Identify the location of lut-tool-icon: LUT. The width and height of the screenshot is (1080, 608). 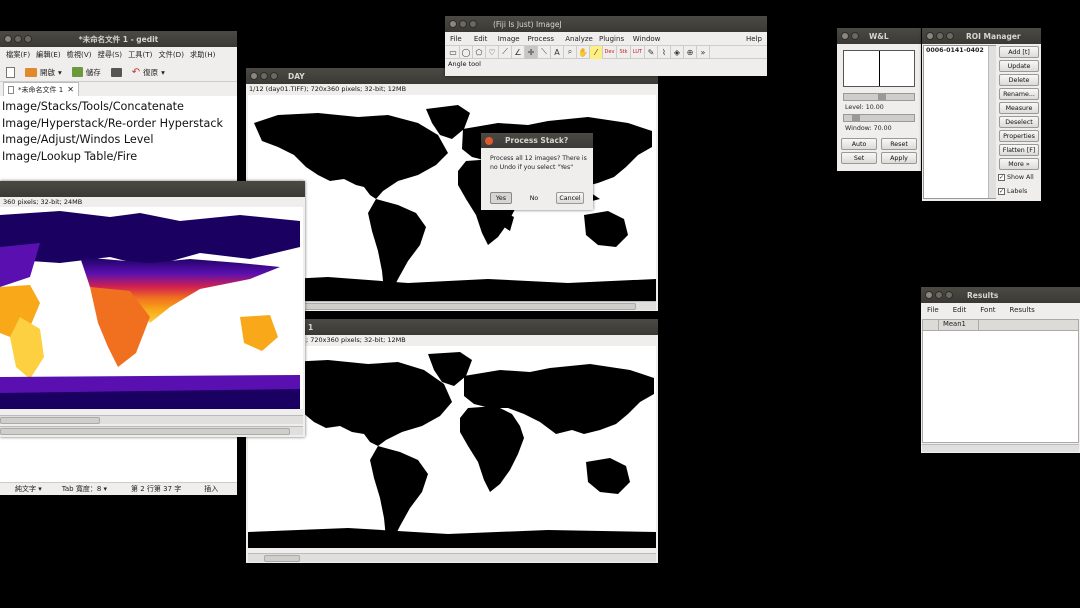
(638, 52).